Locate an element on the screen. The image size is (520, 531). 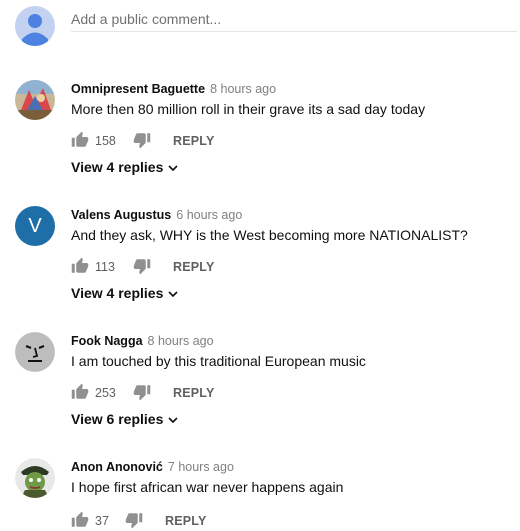
comment-meta: Anon Anonović 7 hours ago is located at coordinates (152, 466).